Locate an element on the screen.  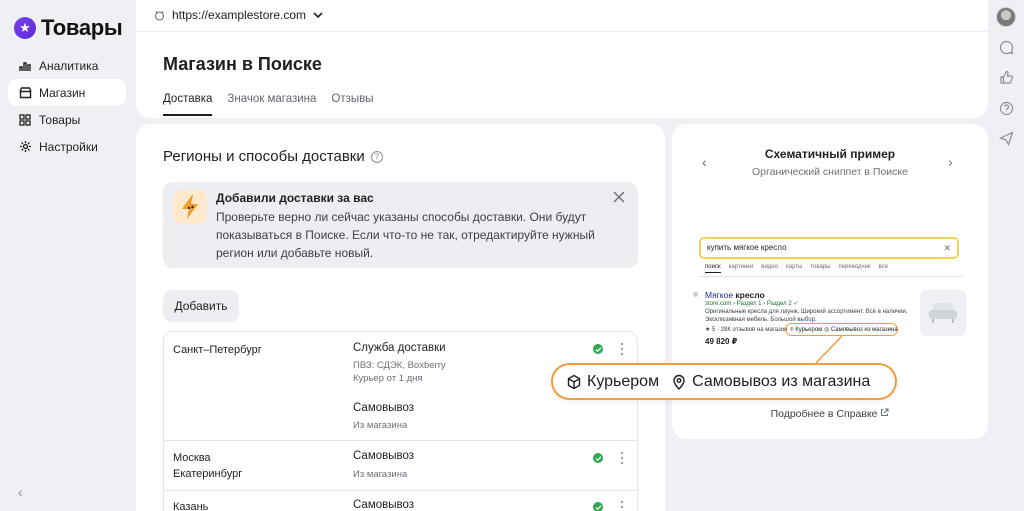
delivery-method-detail: ПВЗ: СДЭК, Boxberry is located at coordinates (399, 365).